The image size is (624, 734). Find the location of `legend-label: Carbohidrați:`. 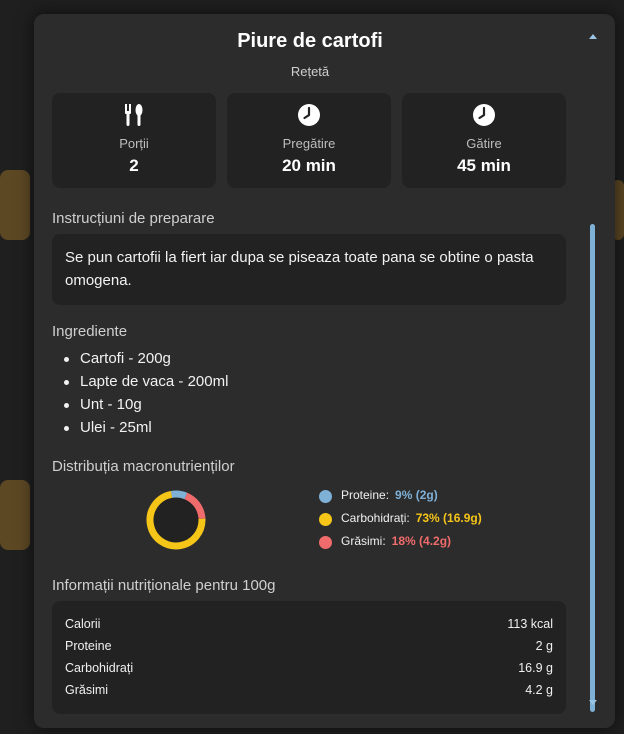

legend-label: Carbohidrați: is located at coordinates (375, 518).